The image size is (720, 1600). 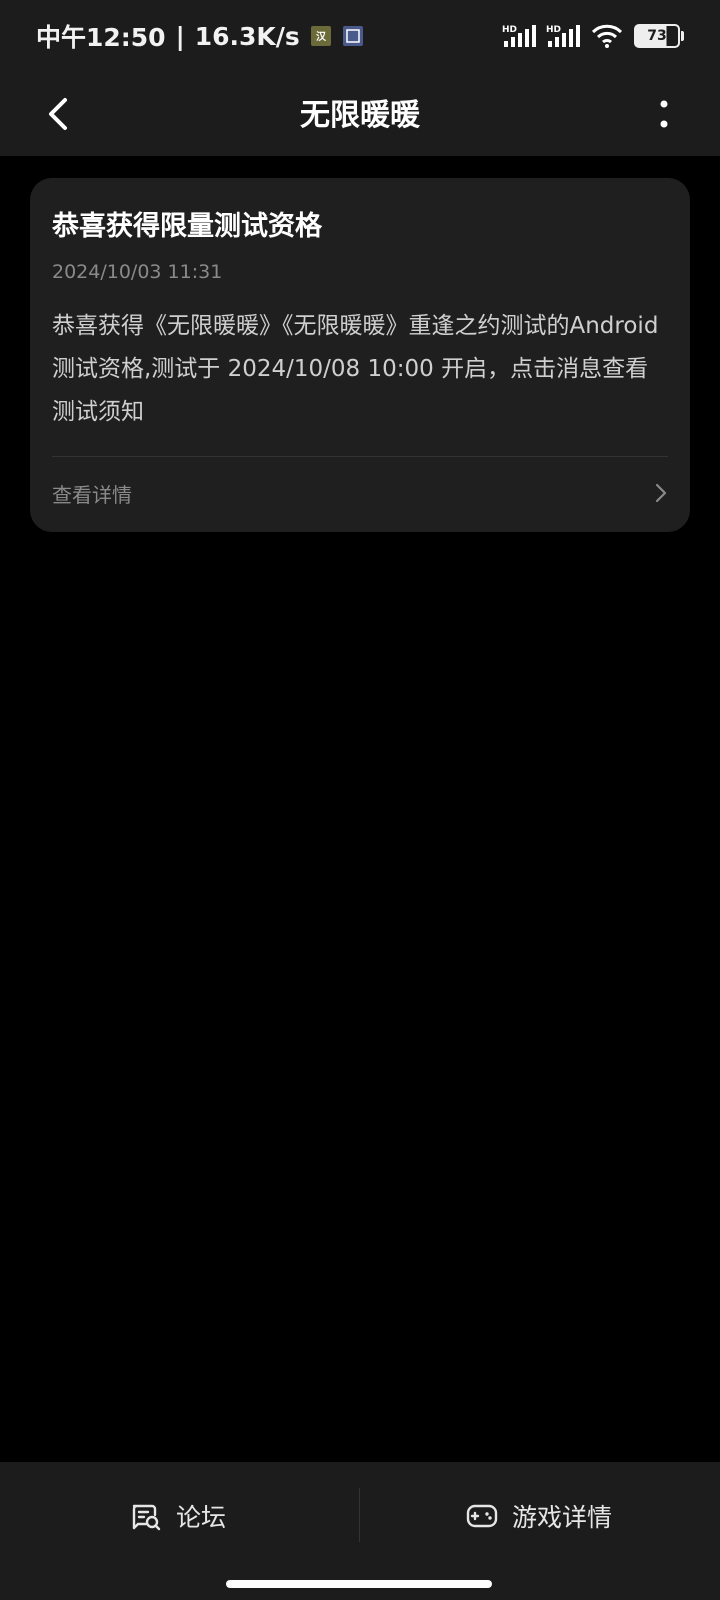 I want to click on bottom-navigation: 论坛 游戏详情, so click(x=360, y=1531).